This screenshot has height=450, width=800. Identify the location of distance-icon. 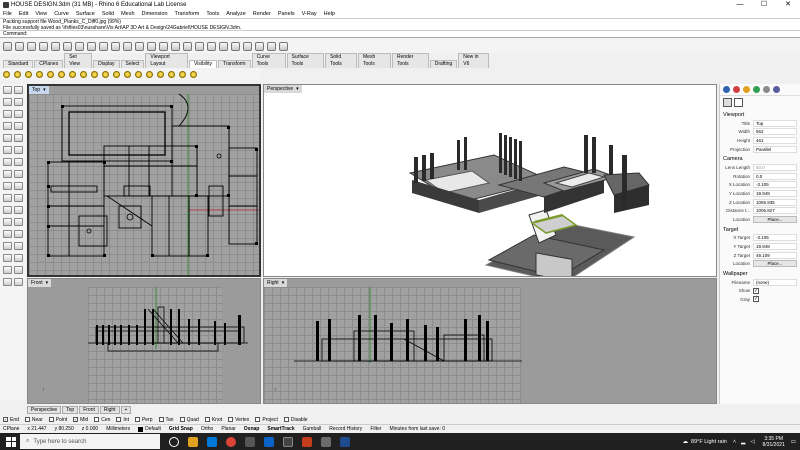
(18, 282).